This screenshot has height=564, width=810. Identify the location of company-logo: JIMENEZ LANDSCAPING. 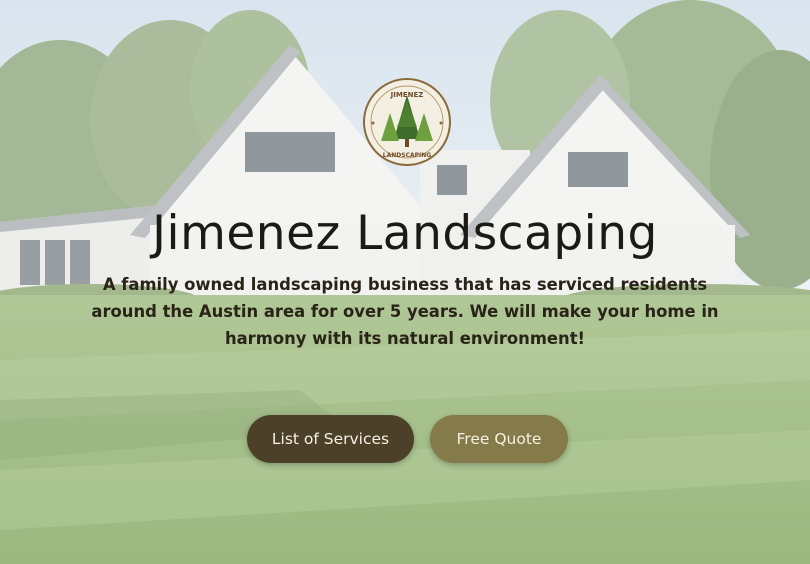
(407, 122).